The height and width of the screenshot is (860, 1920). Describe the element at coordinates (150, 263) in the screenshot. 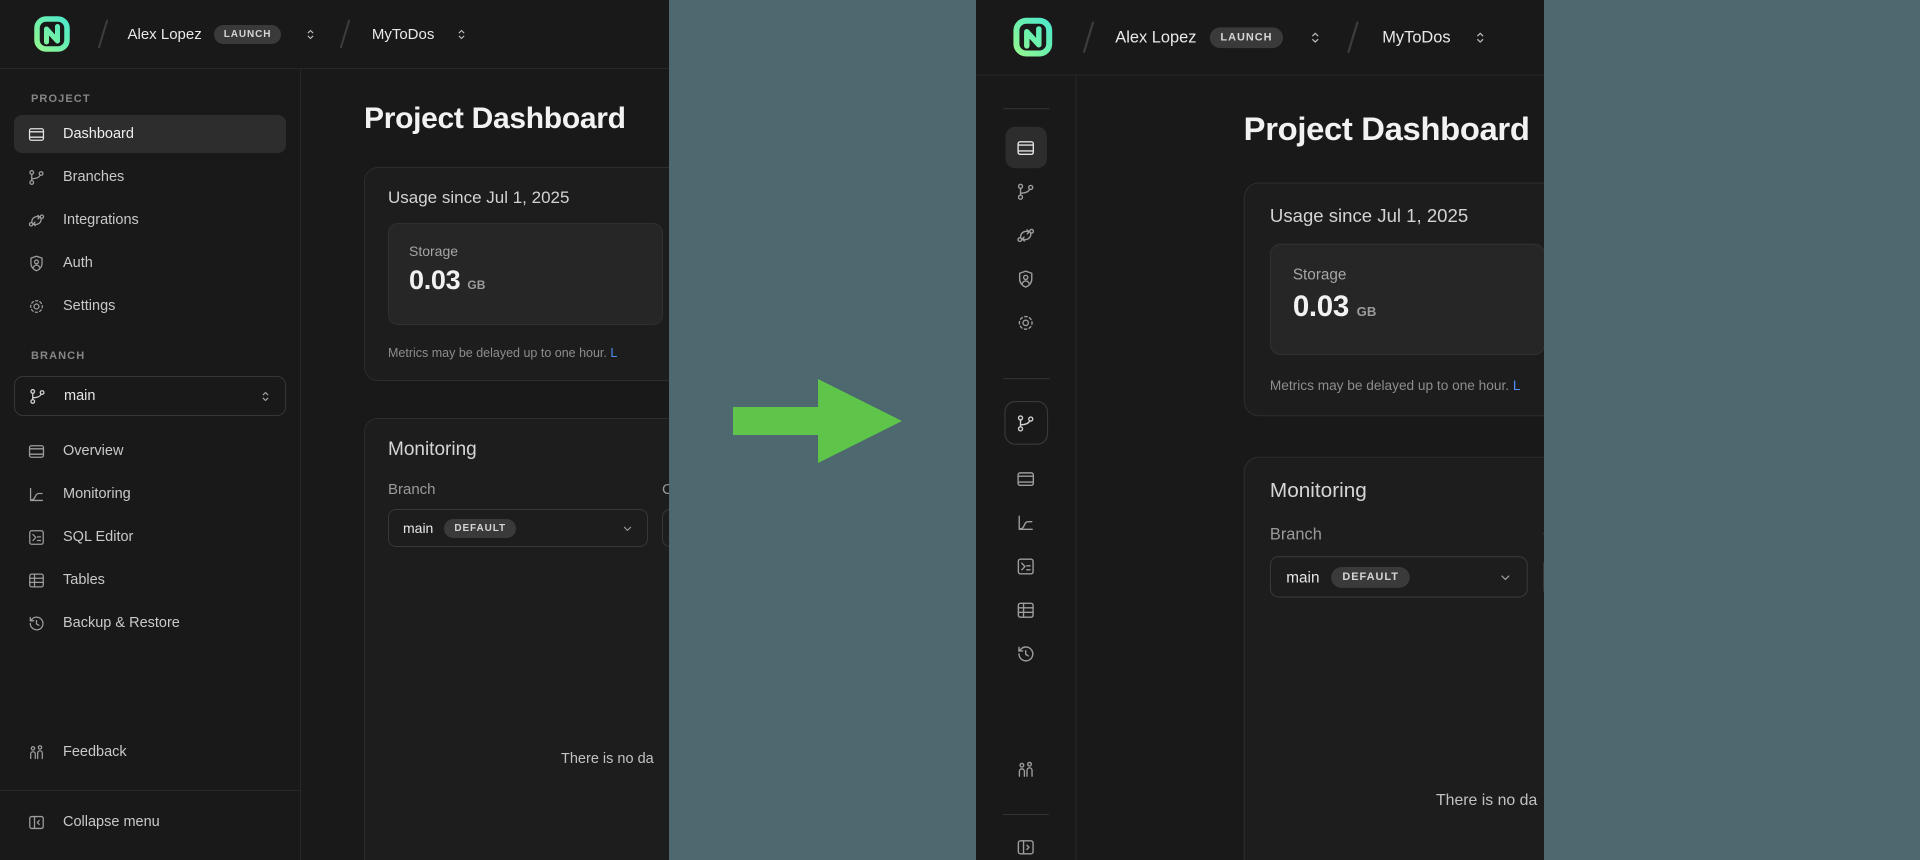

I see `sidebar-item-auth: Auth` at that location.